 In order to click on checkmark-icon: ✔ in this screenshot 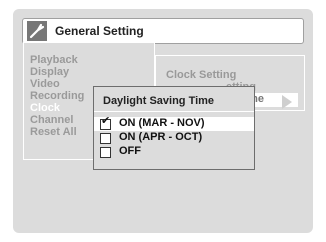, I will do `click(106, 120)`.